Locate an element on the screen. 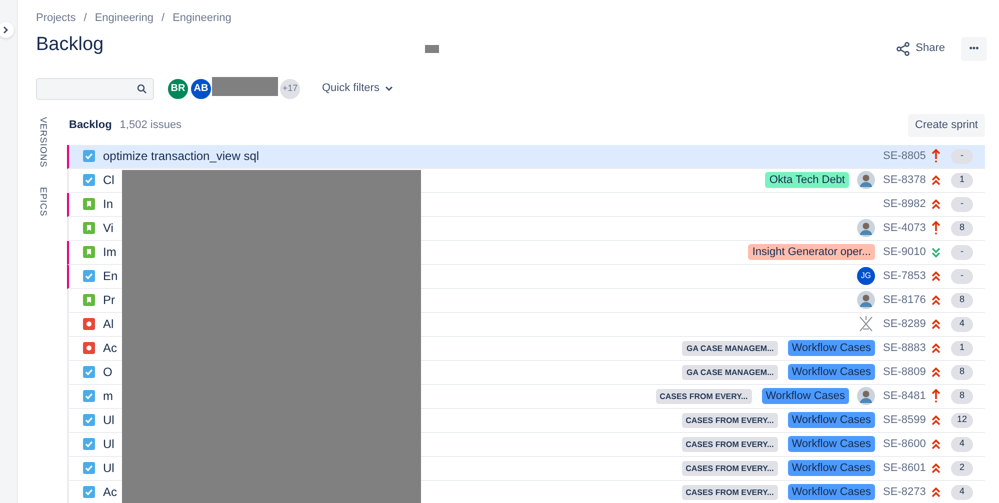  issue-summary: Pr is located at coordinates (109, 300).